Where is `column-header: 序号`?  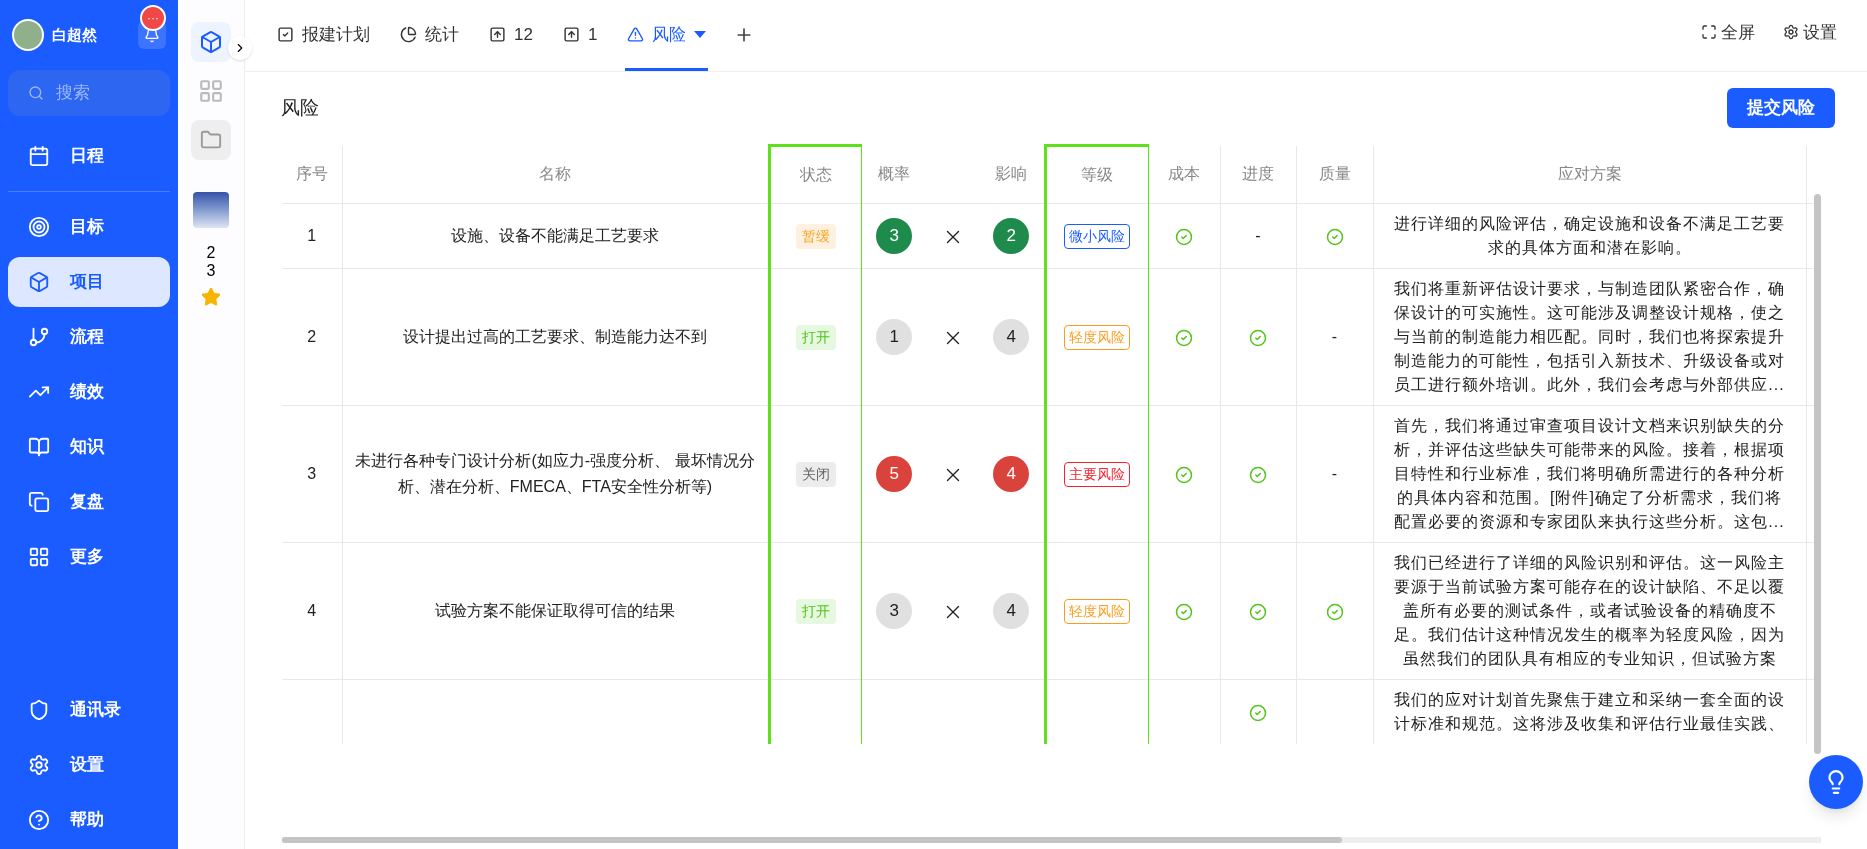 column-header: 序号 is located at coordinates (312, 174).